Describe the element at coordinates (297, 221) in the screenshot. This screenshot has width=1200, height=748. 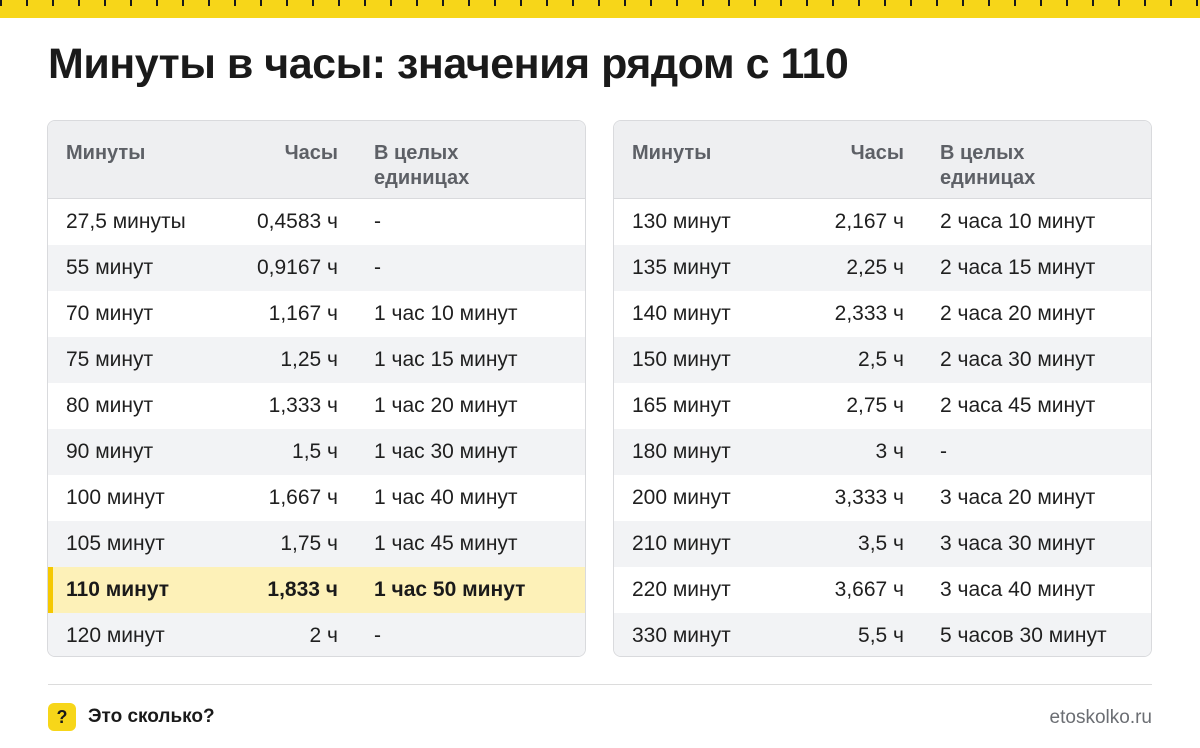
I see `cell-hours: 0,4583 ч` at that location.